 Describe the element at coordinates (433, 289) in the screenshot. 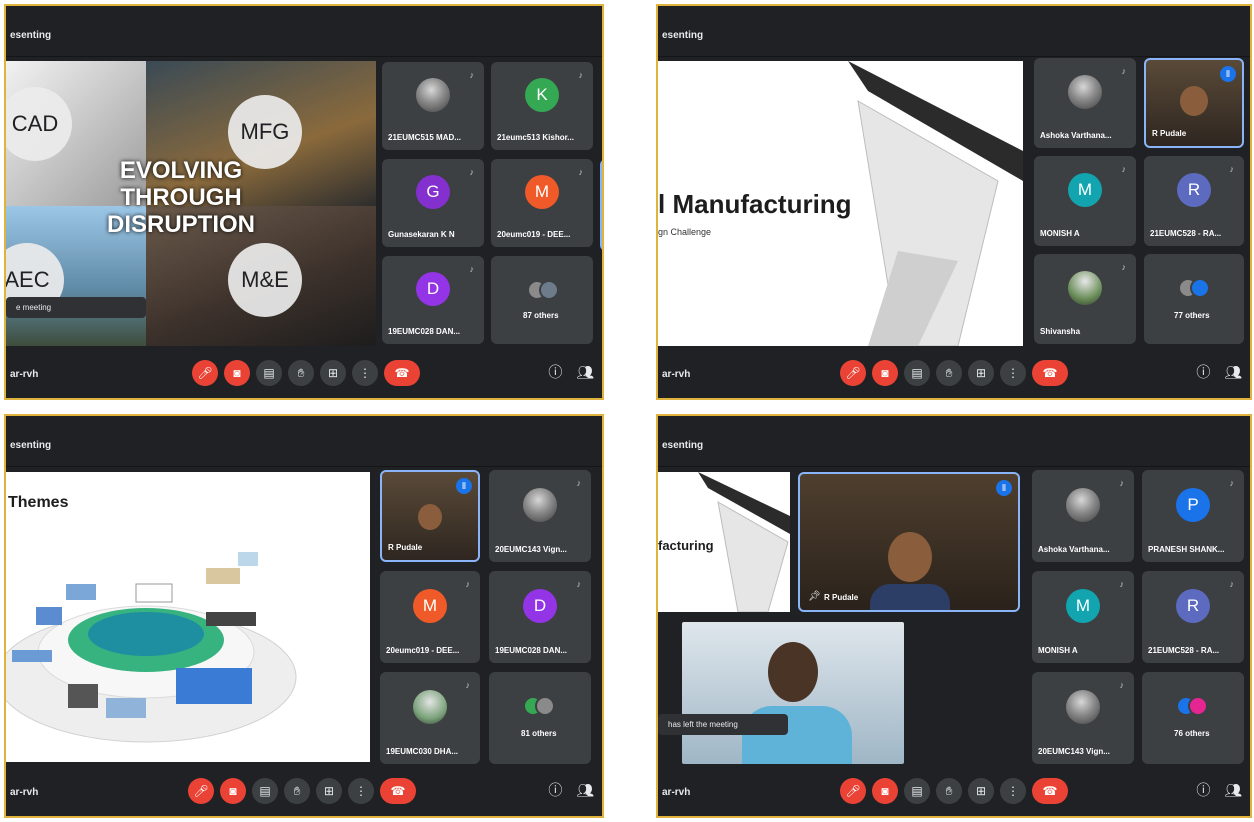

I see `participant-avatar: D` at that location.